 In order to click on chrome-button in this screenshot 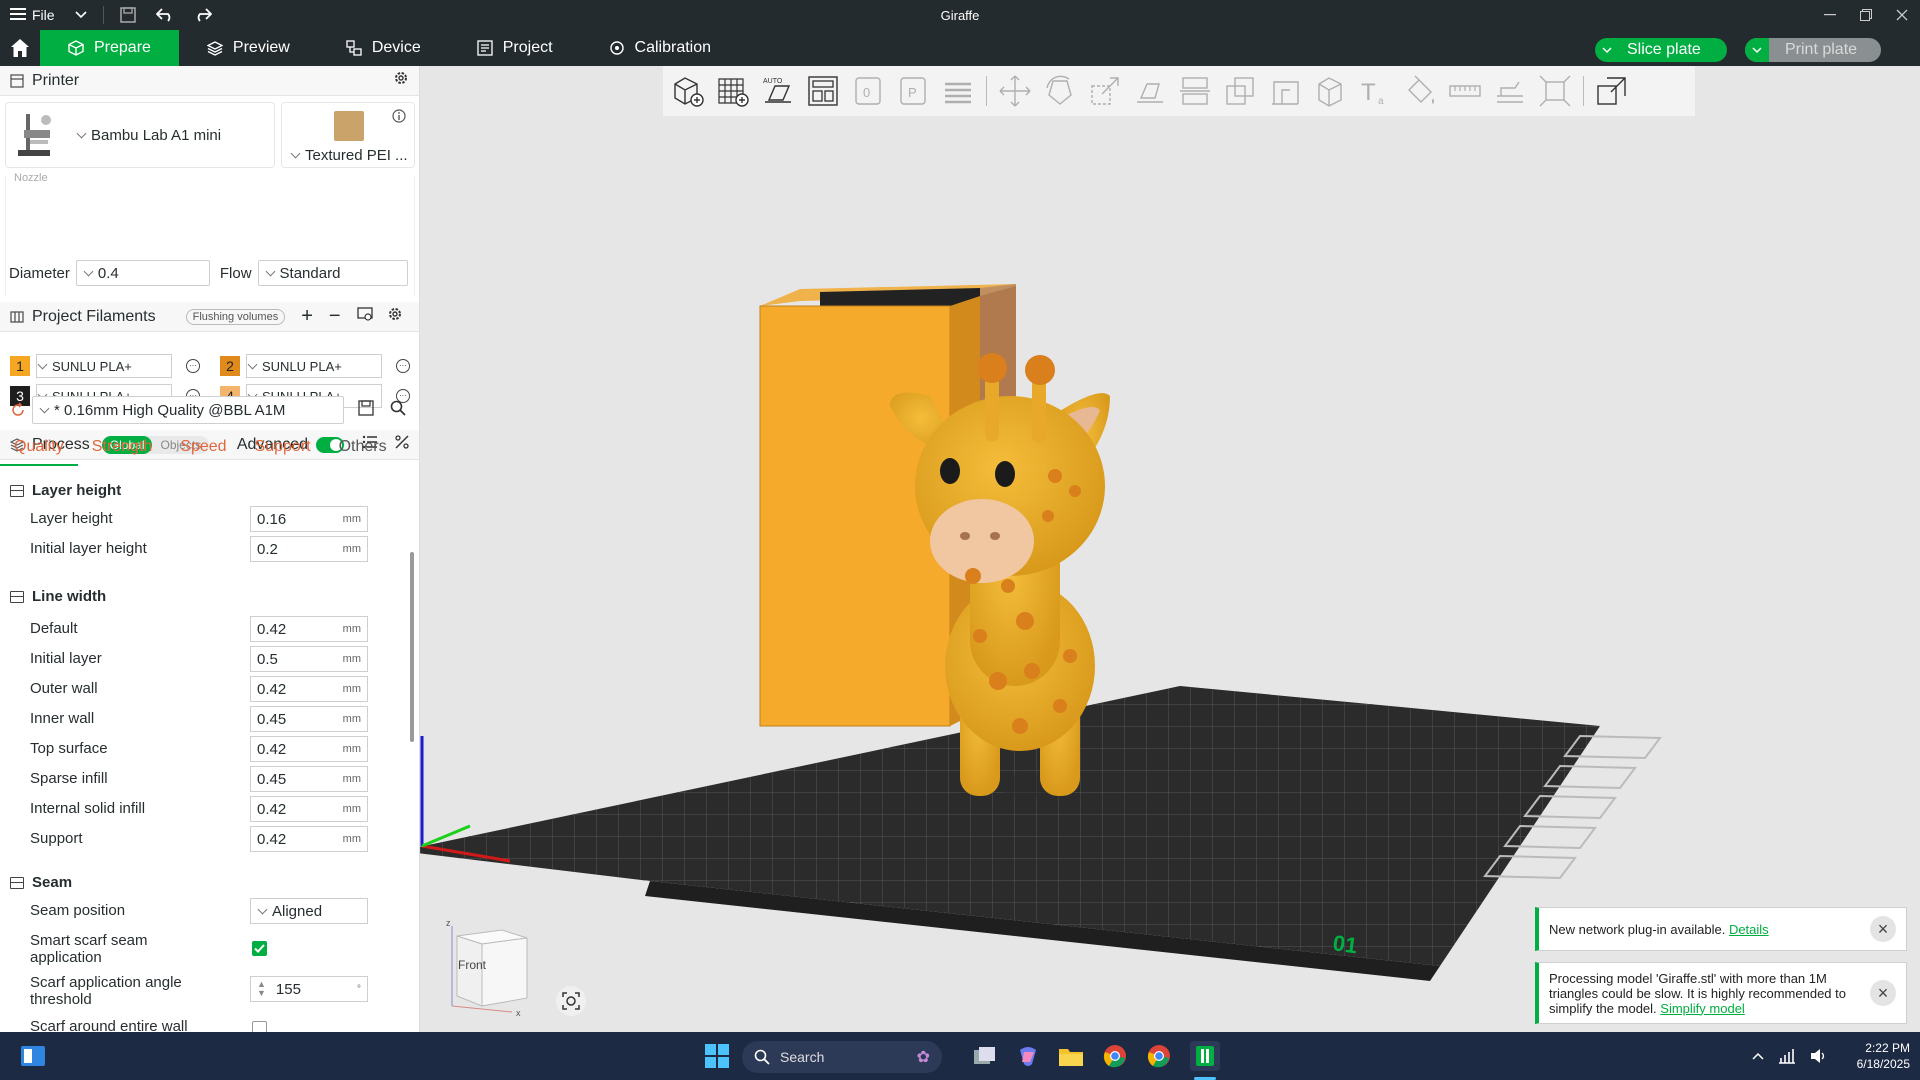, I will do `click(1115, 1056)`.